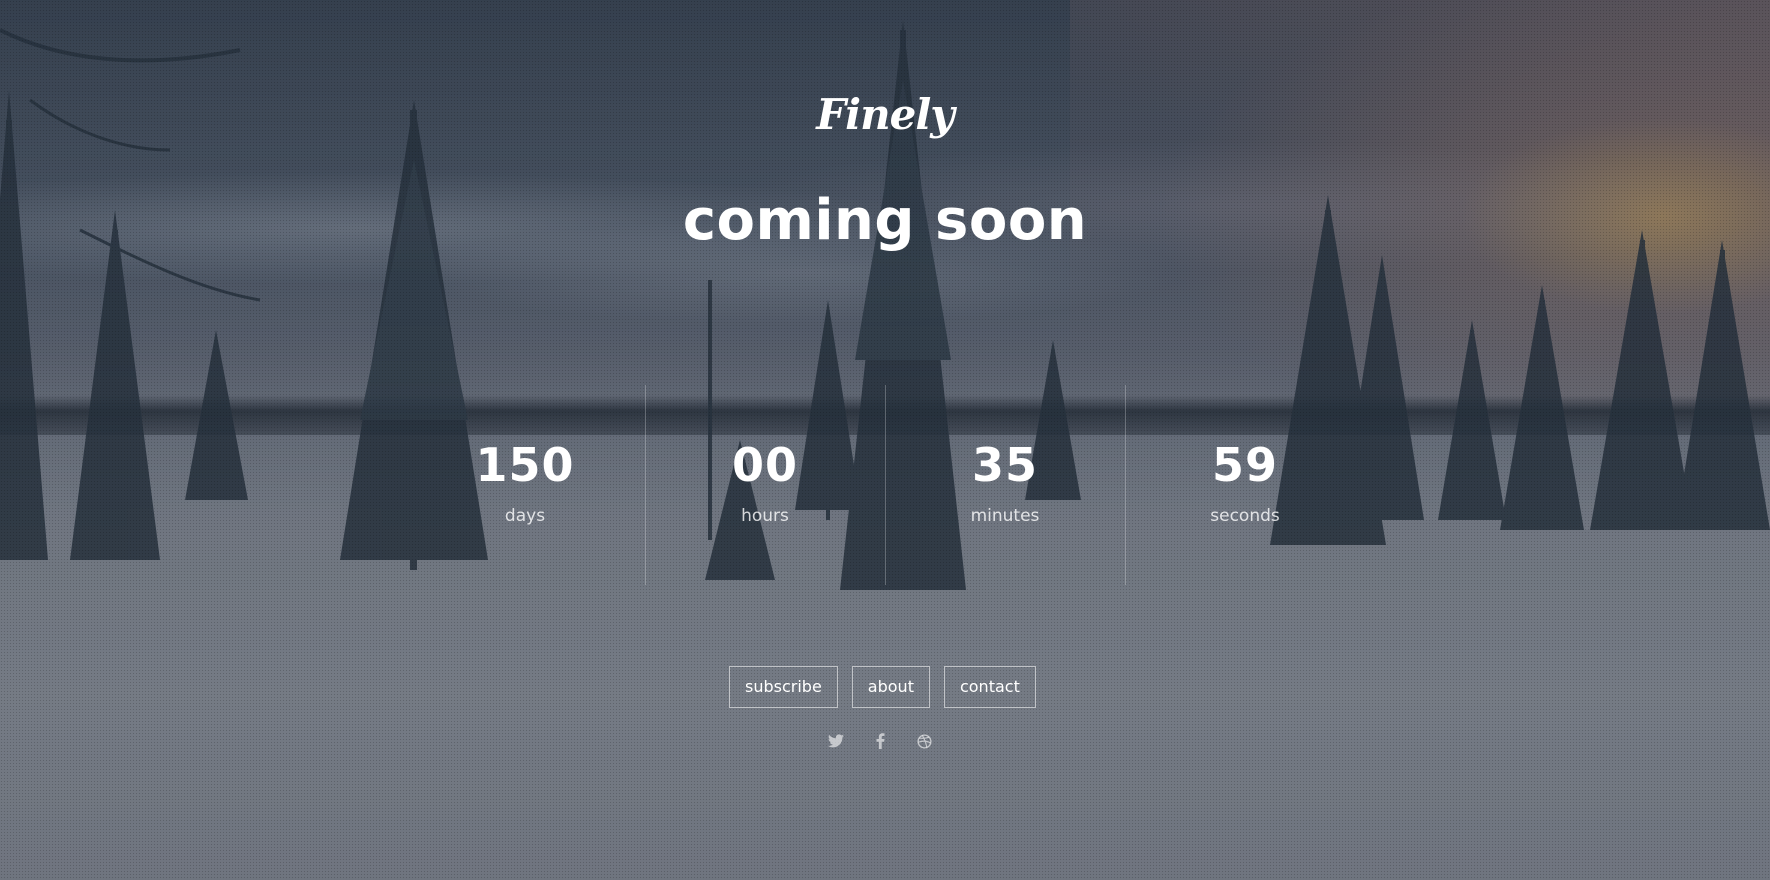  What do you see at coordinates (1244, 465) in the screenshot?
I see `countdown-seconds-value: 59` at bounding box center [1244, 465].